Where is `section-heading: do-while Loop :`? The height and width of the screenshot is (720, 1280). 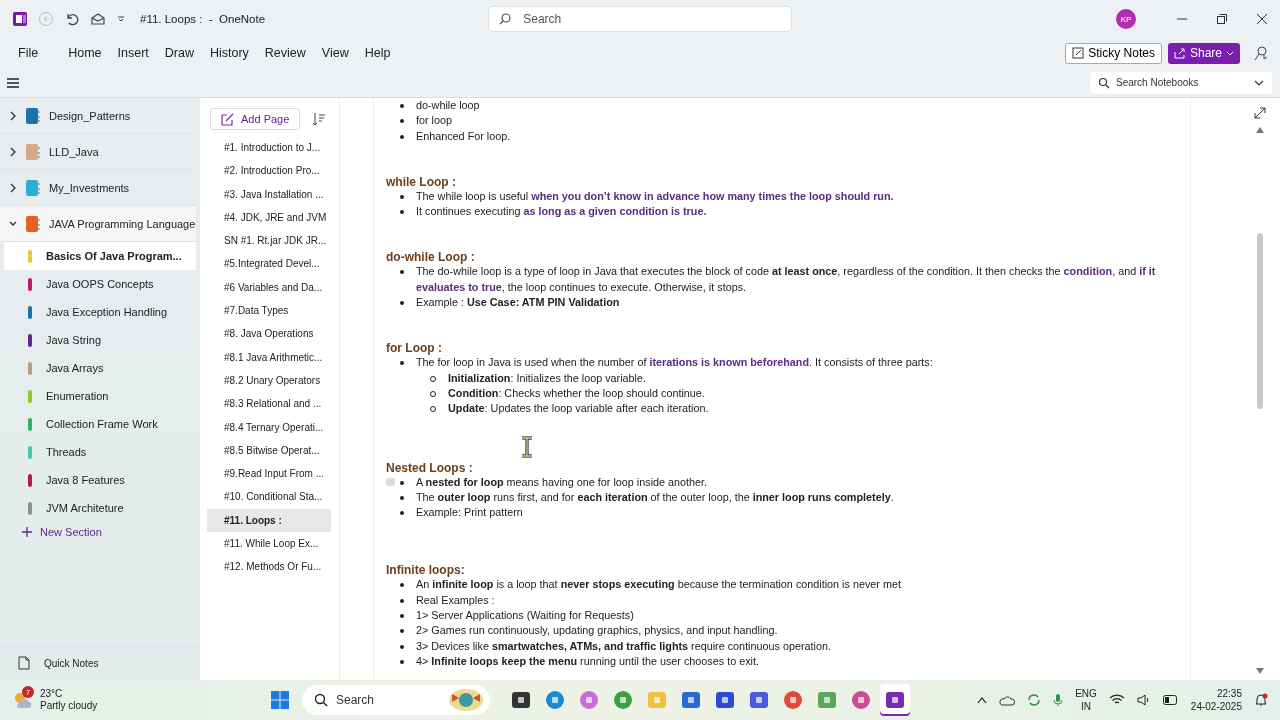
section-heading: do-while Loop : is located at coordinates (431, 257).